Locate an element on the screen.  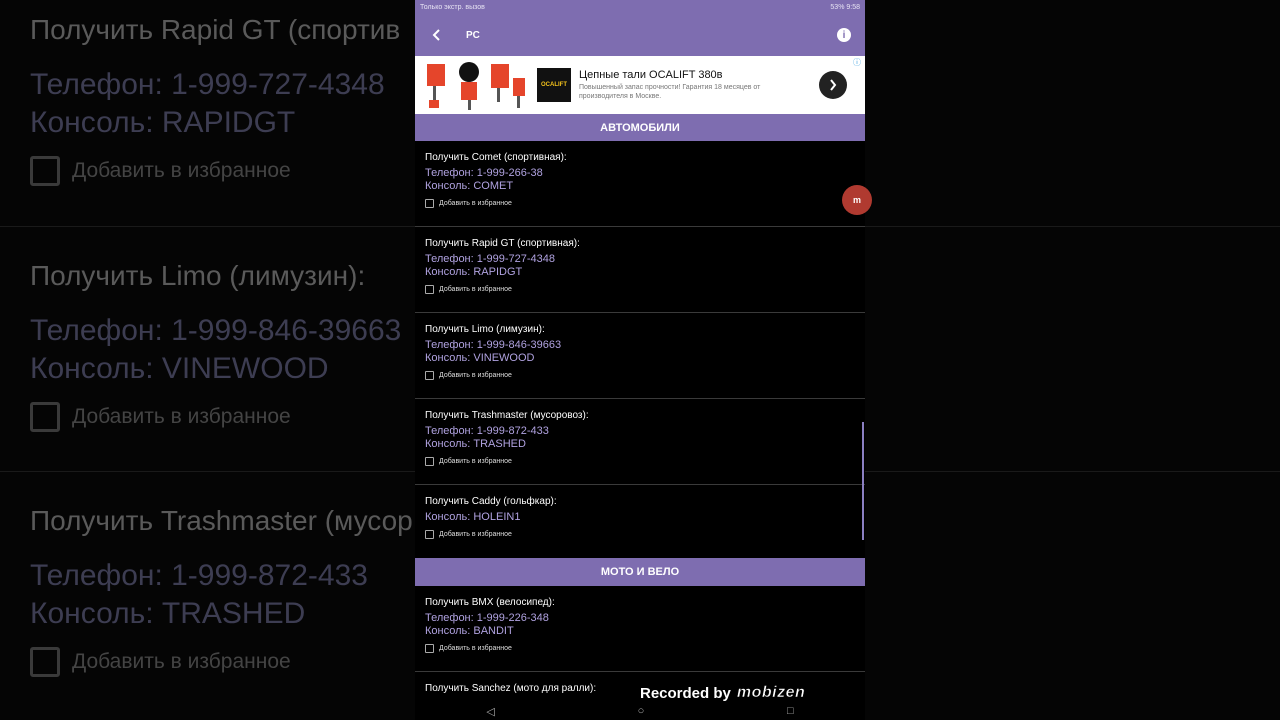
nav-home-icon: ○ is located at coordinates (641, 711).